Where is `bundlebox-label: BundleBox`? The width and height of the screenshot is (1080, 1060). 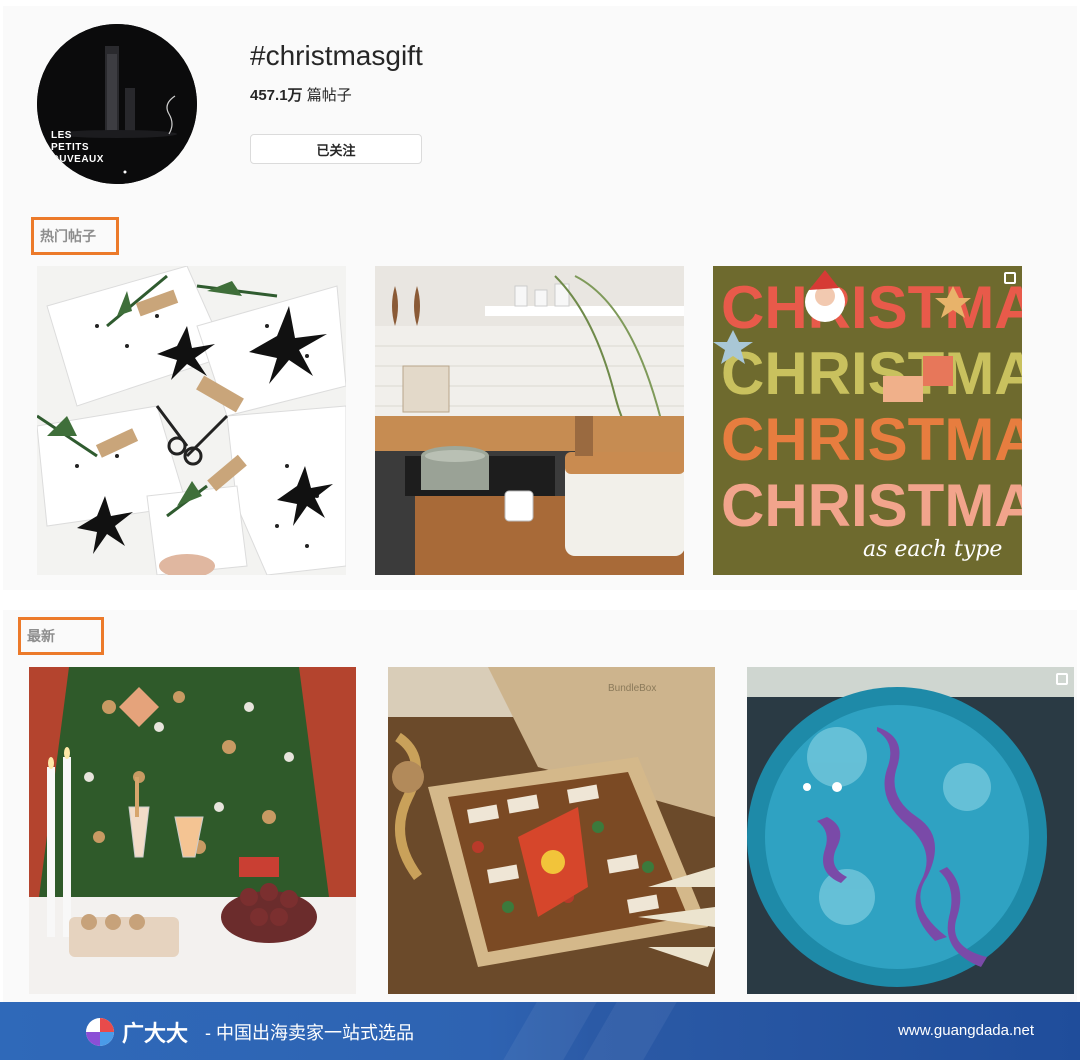 bundlebox-label: BundleBox is located at coordinates (632, 688).